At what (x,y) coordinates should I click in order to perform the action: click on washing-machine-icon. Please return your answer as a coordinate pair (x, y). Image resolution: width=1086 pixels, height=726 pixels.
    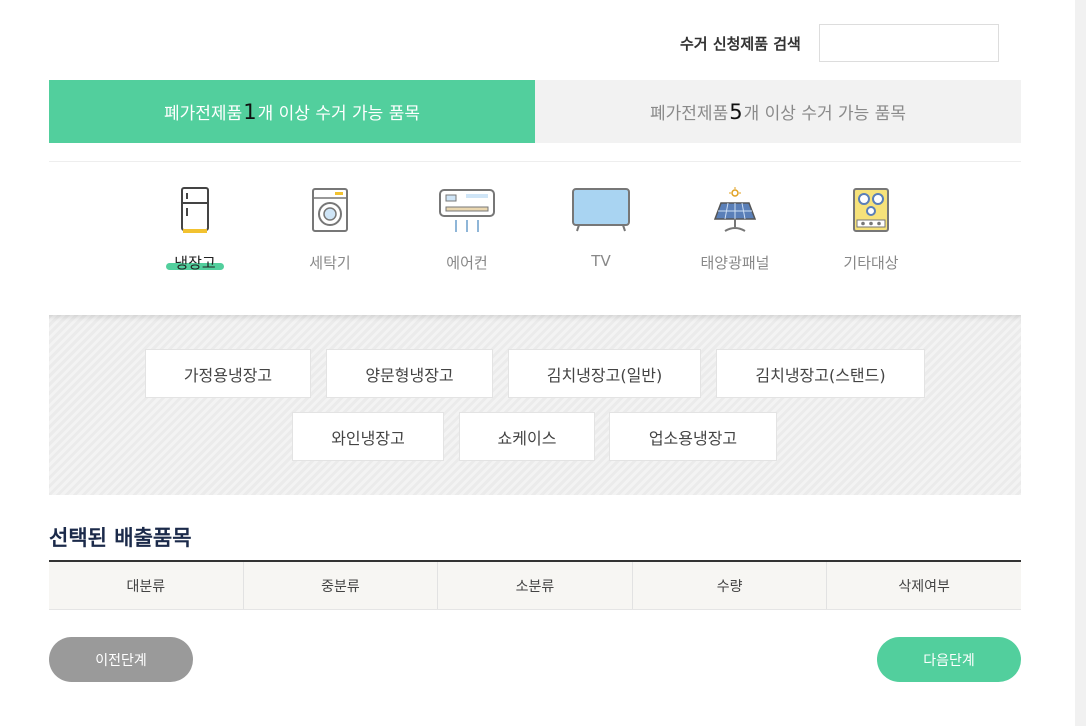
    Looking at the image, I should click on (330, 210).